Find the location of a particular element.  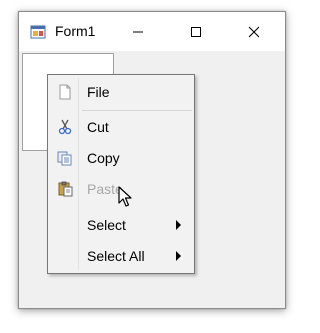

mouse-cursor-icon is located at coordinates (125, 197).